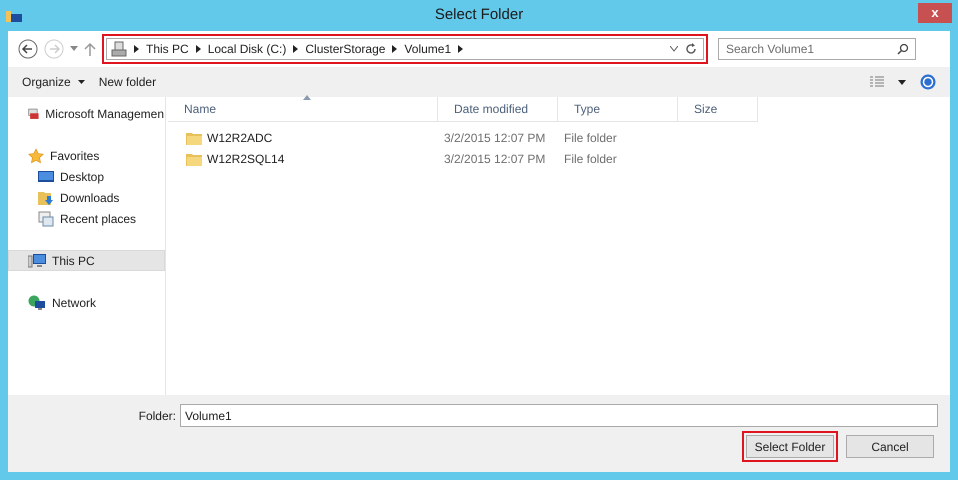 The image size is (958, 480). Describe the element at coordinates (28, 49) in the screenshot. I see `back-icon` at that location.